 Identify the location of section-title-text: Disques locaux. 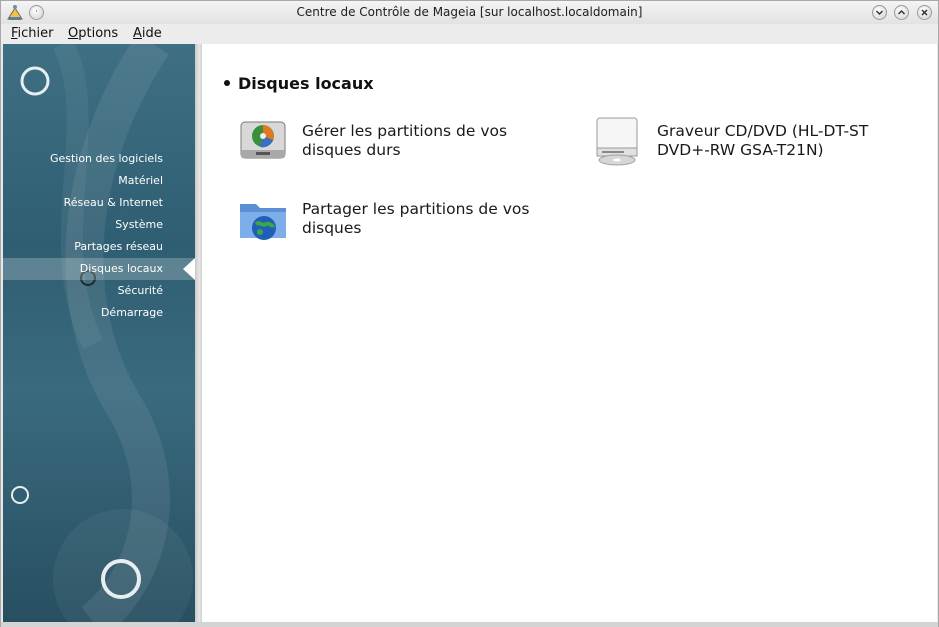
(306, 83).